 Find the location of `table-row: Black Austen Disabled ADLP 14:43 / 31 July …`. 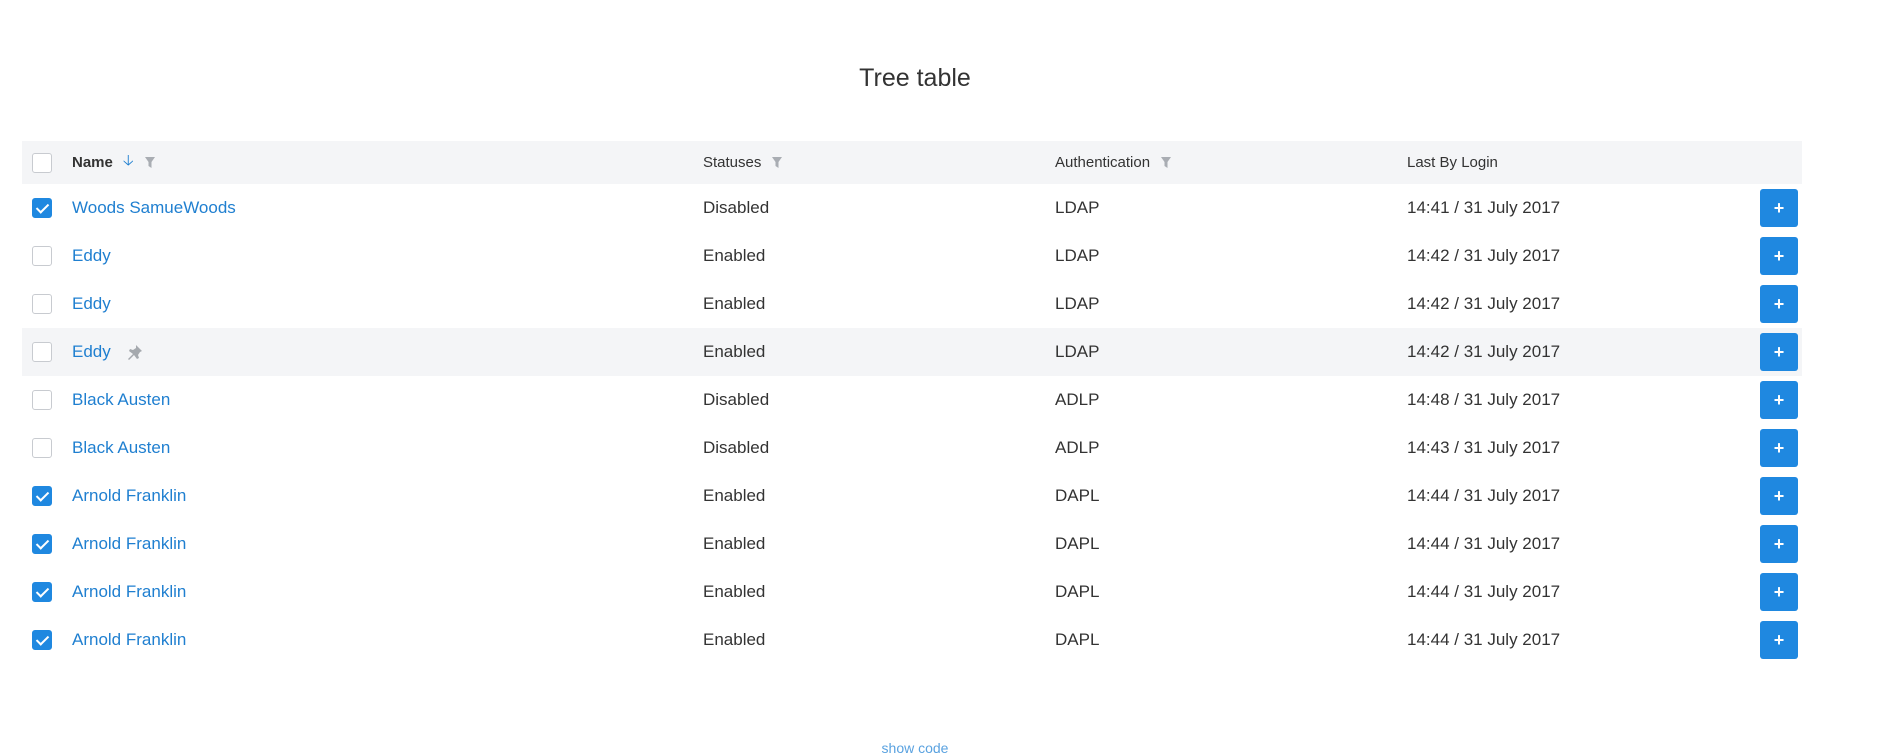

table-row: Black Austen Disabled ADLP 14:43 / 31 July … is located at coordinates (912, 448).